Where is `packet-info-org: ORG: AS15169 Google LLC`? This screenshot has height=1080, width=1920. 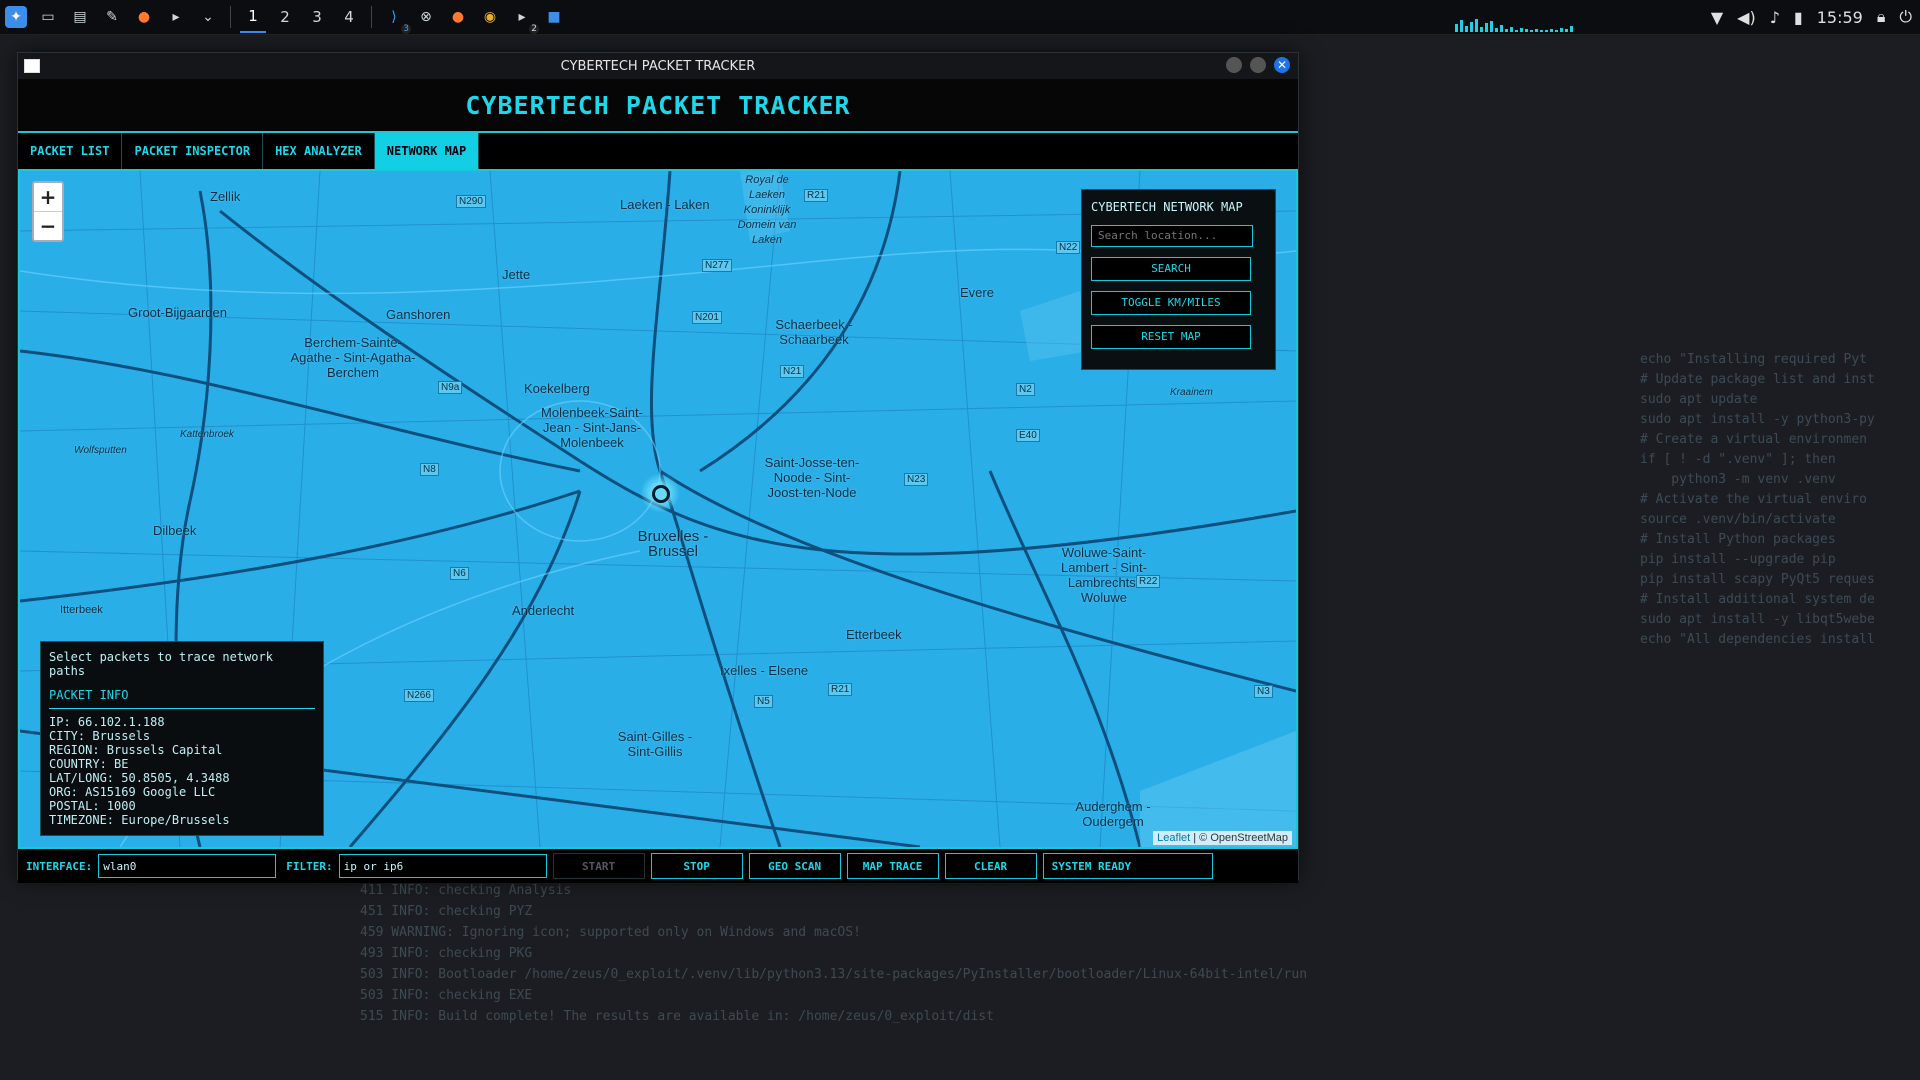
packet-info-org: ORG: AS15169 Google LLC is located at coordinates (132, 792).